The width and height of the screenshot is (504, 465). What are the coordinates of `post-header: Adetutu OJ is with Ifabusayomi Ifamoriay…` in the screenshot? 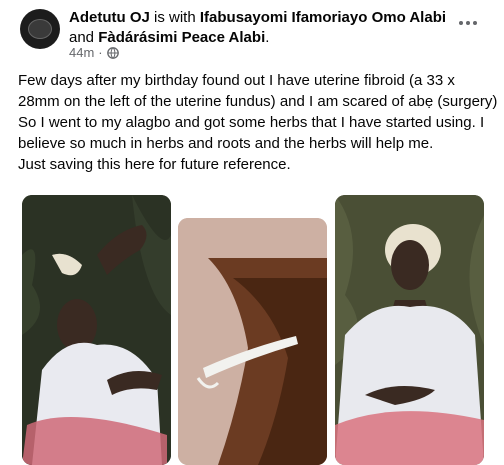 It's located at (269, 18).